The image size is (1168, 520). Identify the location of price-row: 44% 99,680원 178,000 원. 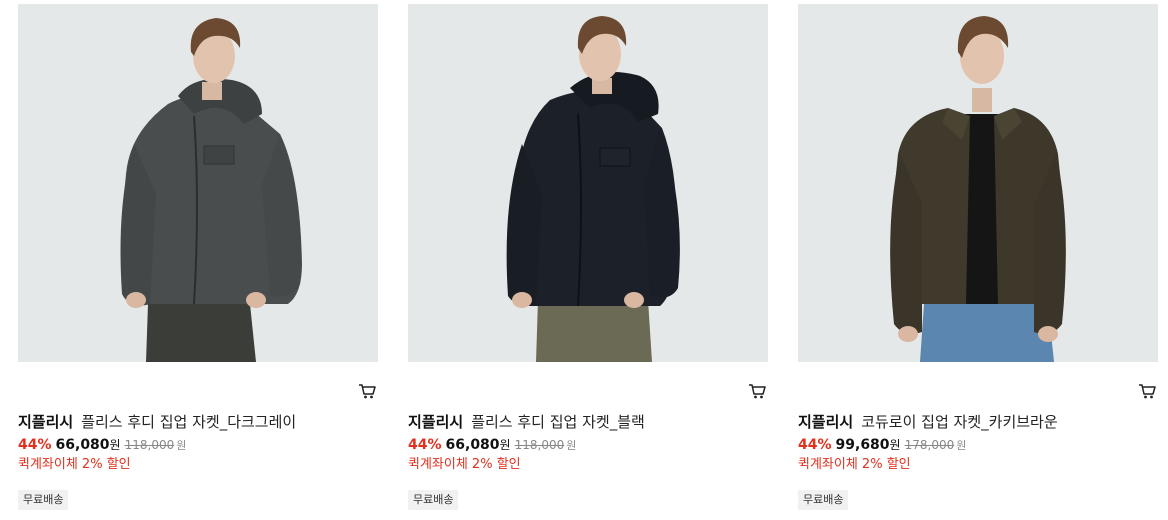
(978, 445).